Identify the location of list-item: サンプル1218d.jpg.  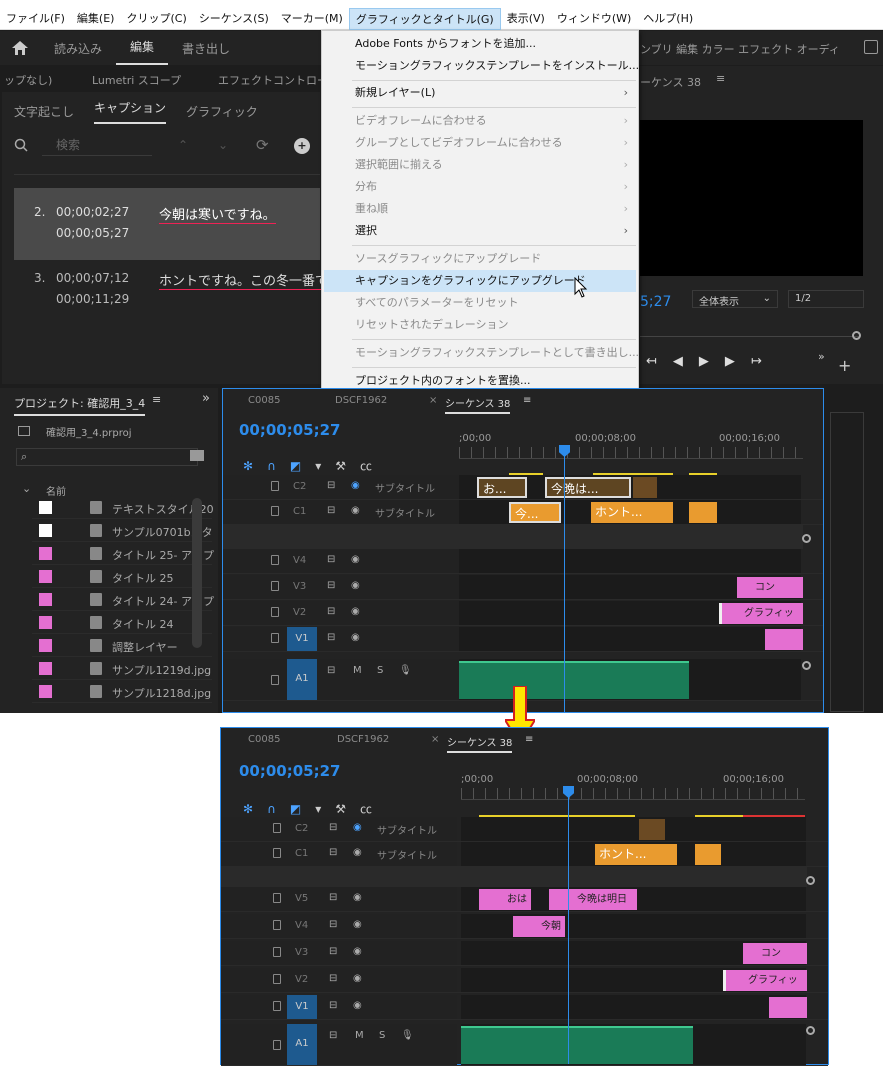
(122, 691).